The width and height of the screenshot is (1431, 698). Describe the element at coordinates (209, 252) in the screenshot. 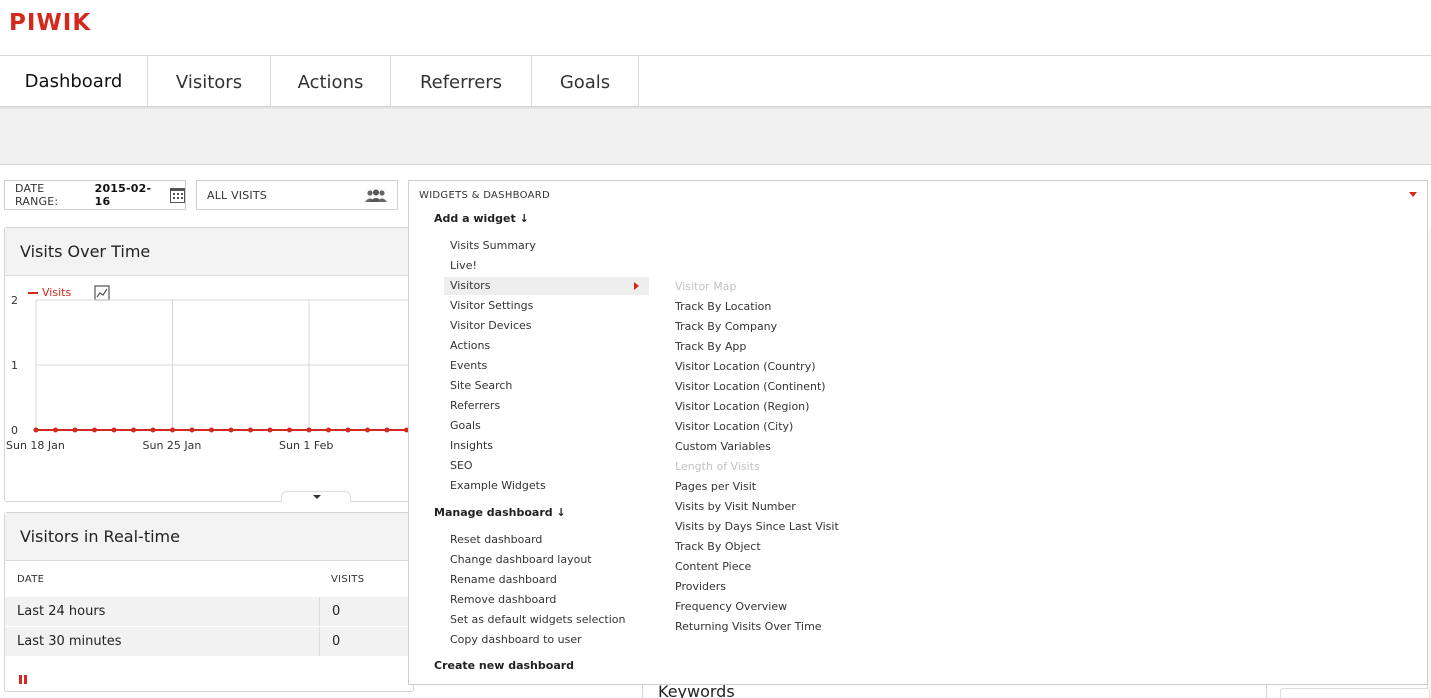

I see `widget-title: Visits Over Time` at that location.